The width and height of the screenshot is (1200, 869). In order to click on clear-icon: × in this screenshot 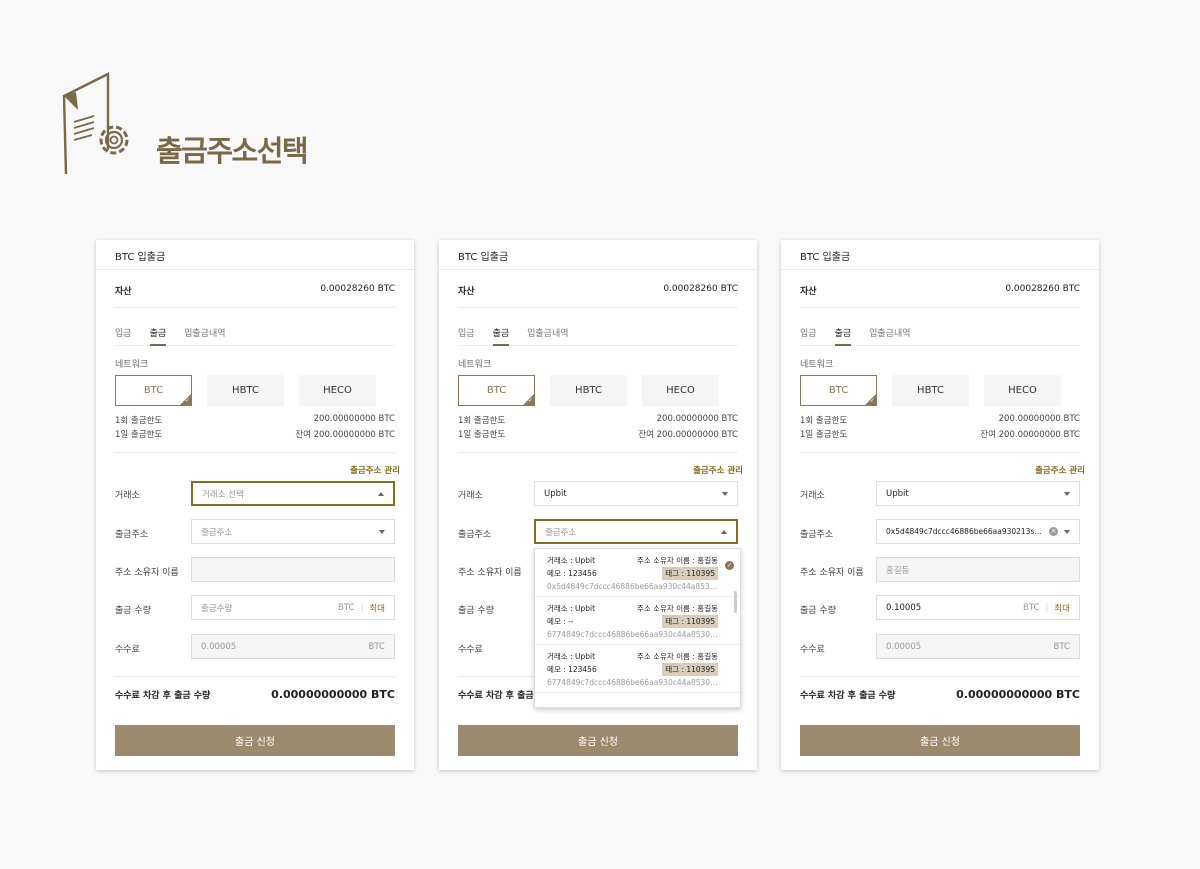, I will do `click(1053, 531)`.